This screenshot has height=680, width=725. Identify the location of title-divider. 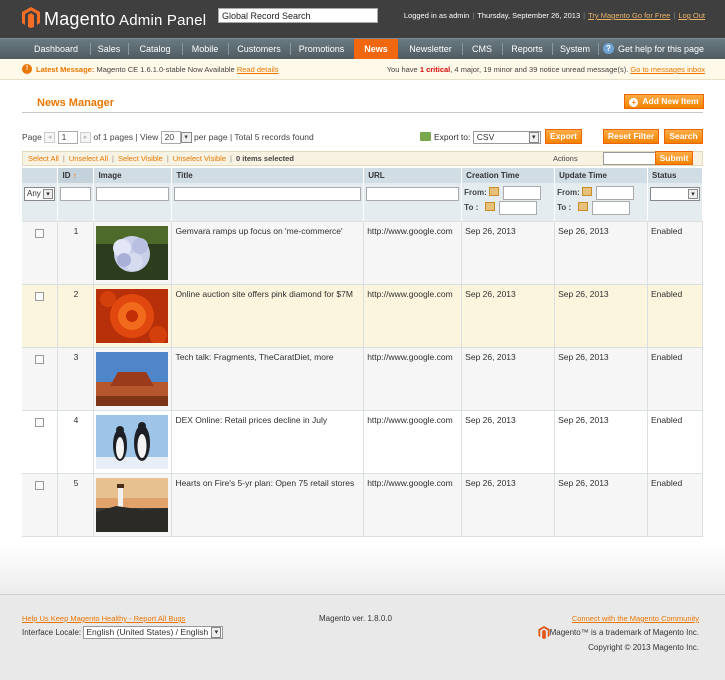
(362, 112).